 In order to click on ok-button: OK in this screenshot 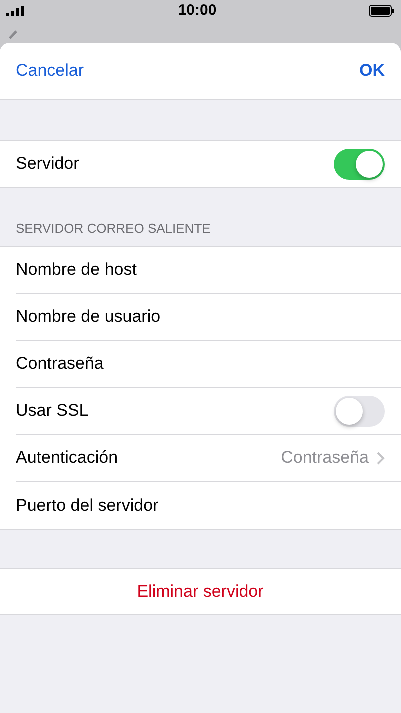, I will do `click(372, 71)`.